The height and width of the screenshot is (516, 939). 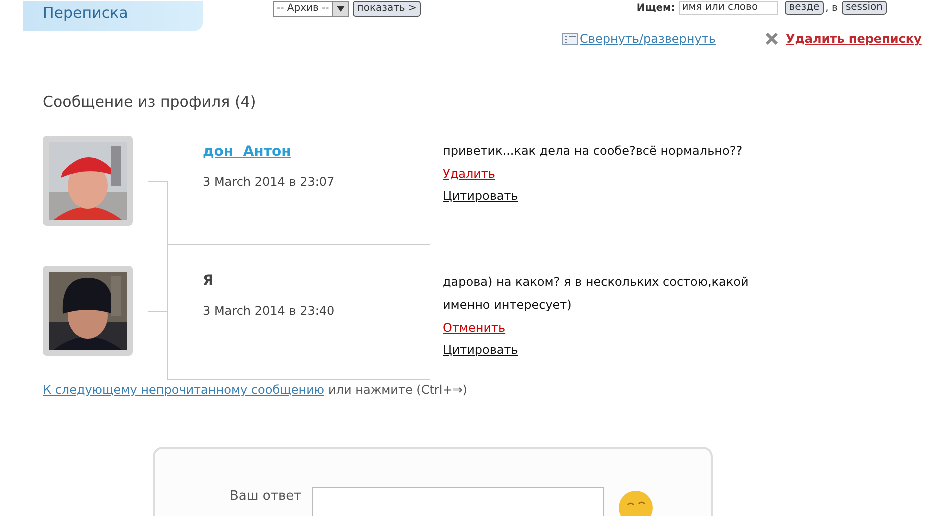 What do you see at coordinates (184, 390) in the screenshot?
I see `next-unread-link: К следующему непрочитанному сообщению` at bounding box center [184, 390].